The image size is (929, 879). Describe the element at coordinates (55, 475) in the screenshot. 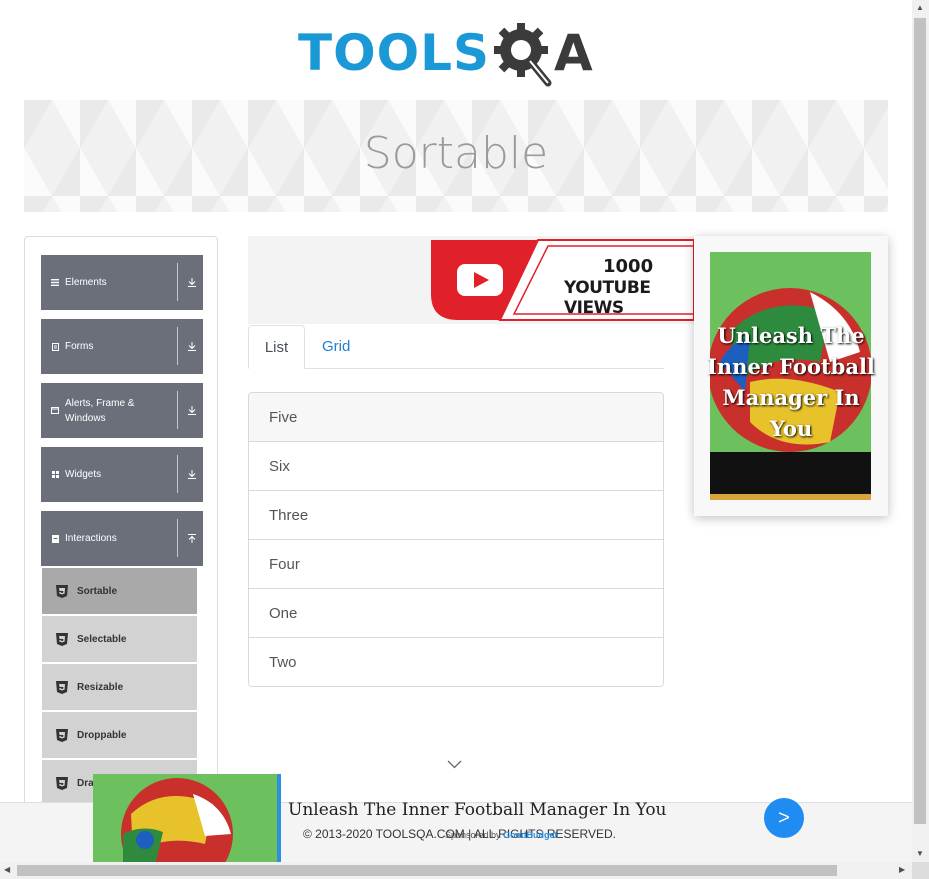

I see `grid-icon` at that location.